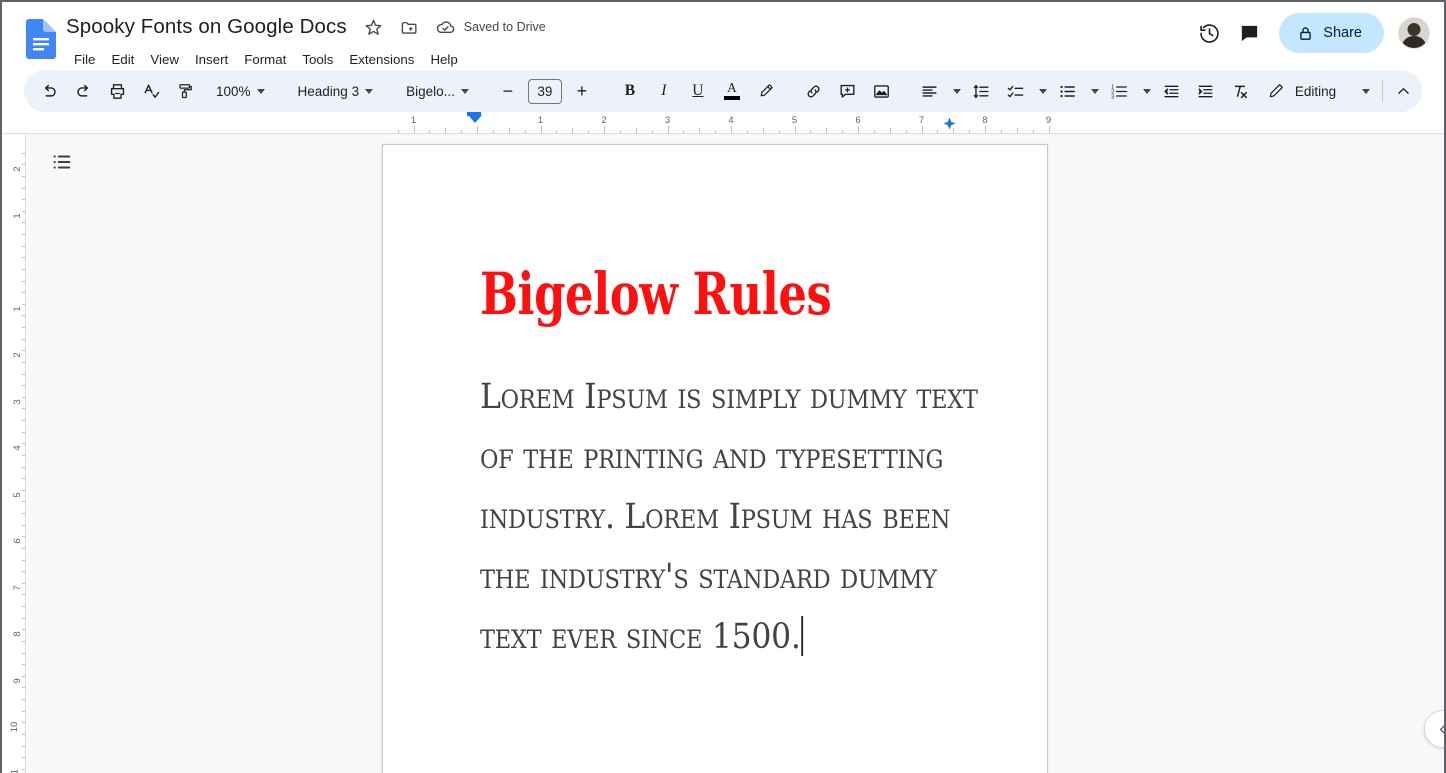 This screenshot has width=1446, height=773. Describe the element at coordinates (508, 91) in the screenshot. I see `decrease-font-size-button: −` at that location.